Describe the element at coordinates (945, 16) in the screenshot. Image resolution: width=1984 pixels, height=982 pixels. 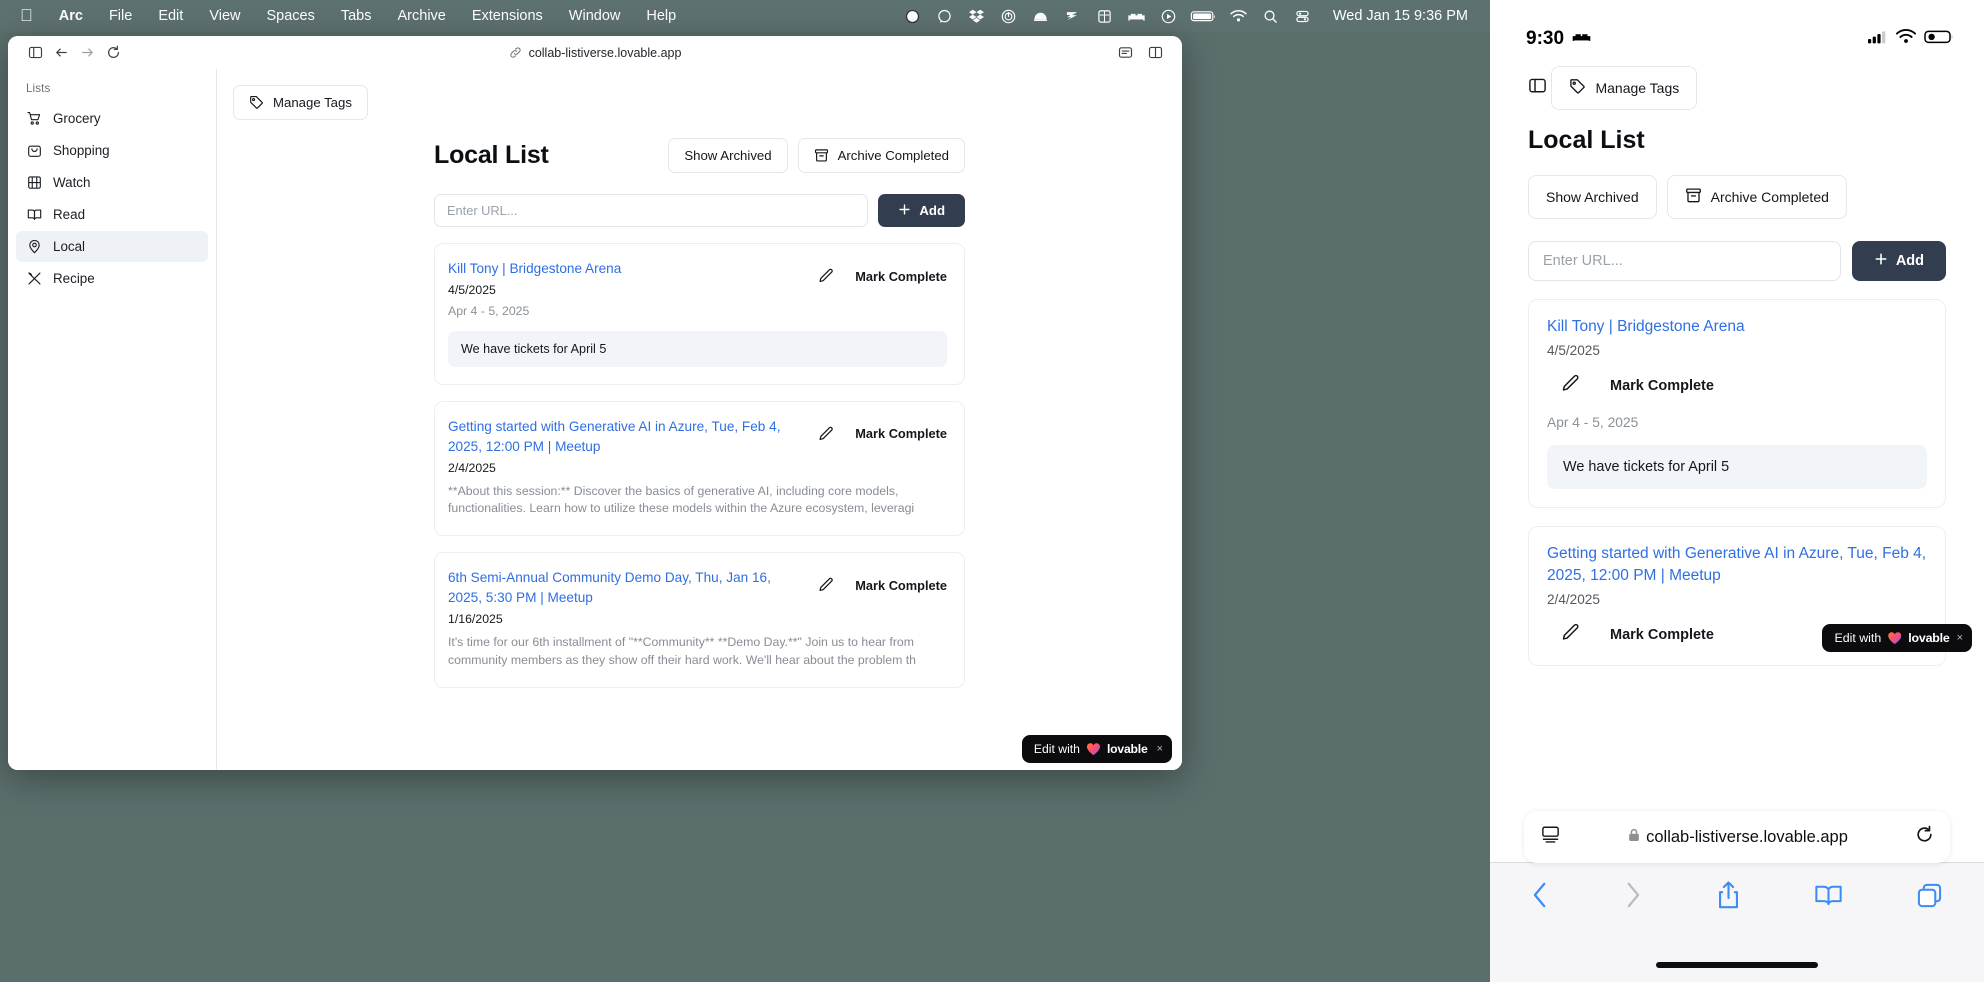
I see `speech-bubble-icon` at that location.